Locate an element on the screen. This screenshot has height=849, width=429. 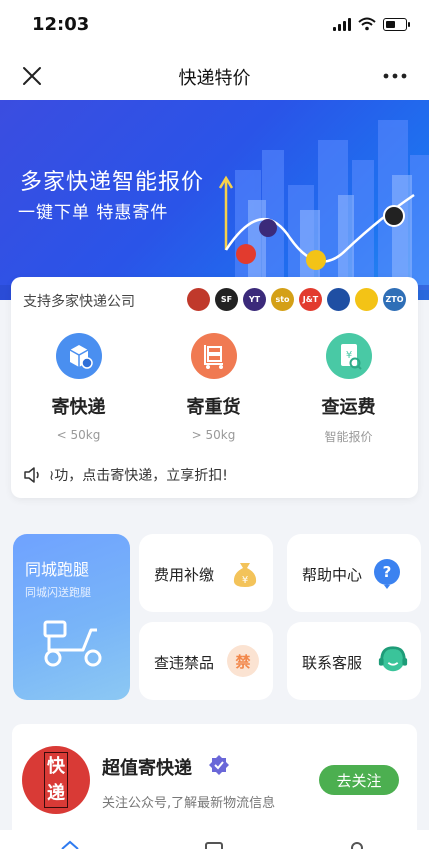
customer-service-tile: 联系客服 is located at coordinates (354, 661).